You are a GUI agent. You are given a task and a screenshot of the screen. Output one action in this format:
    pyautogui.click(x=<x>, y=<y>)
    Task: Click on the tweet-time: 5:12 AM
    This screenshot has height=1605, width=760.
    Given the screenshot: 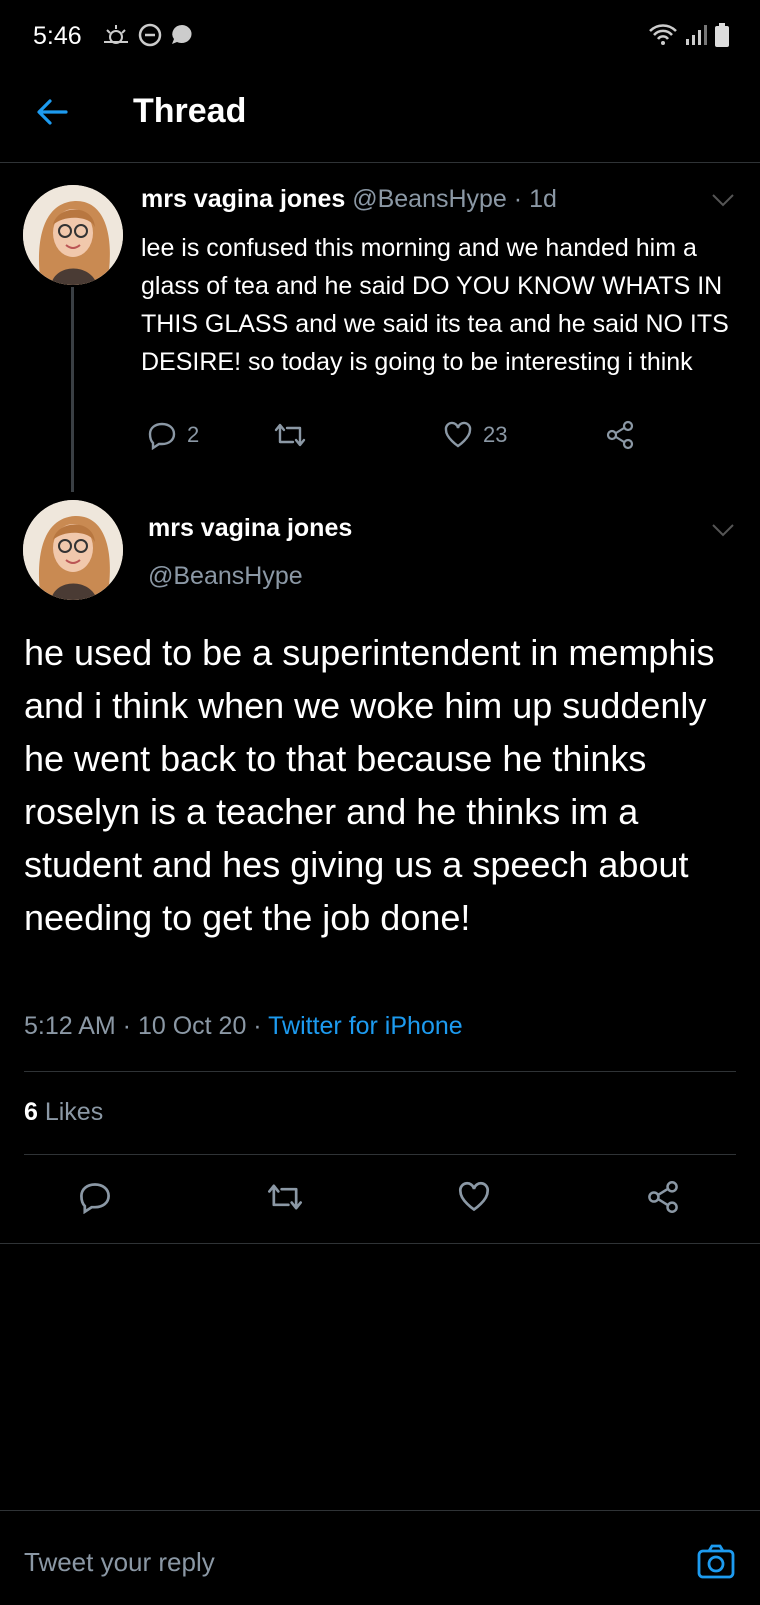 What is the action you would take?
    pyautogui.click(x=70, y=1026)
    